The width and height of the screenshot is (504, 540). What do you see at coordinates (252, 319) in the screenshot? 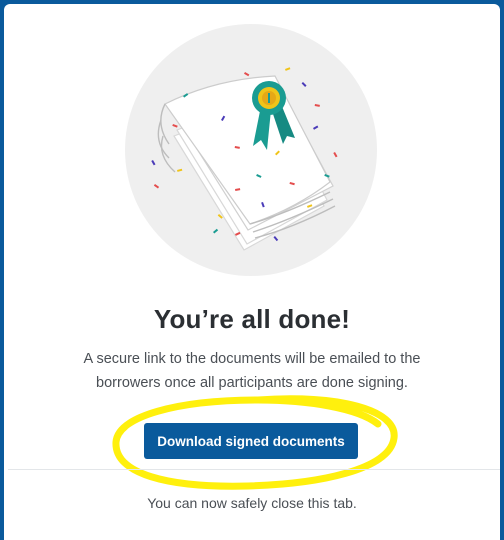
I see `page-title: You’re all done!` at bounding box center [252, 319].